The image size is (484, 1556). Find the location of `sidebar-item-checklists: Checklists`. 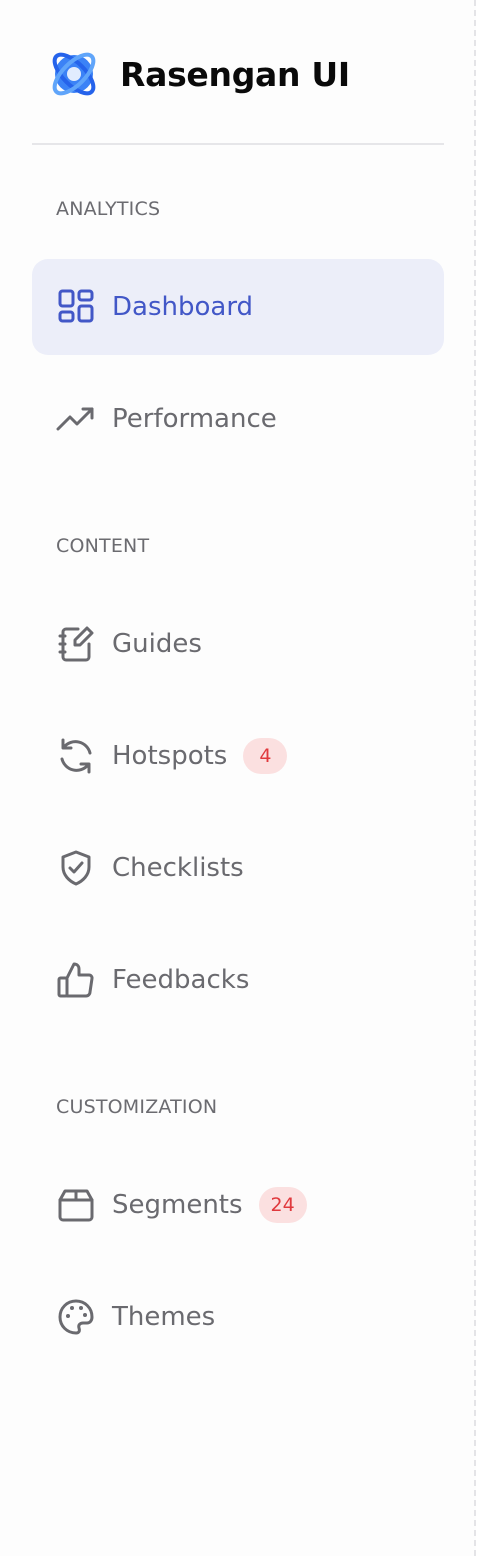

sidebar-item-checklists: Checklists is located at coordinates (238, 868).